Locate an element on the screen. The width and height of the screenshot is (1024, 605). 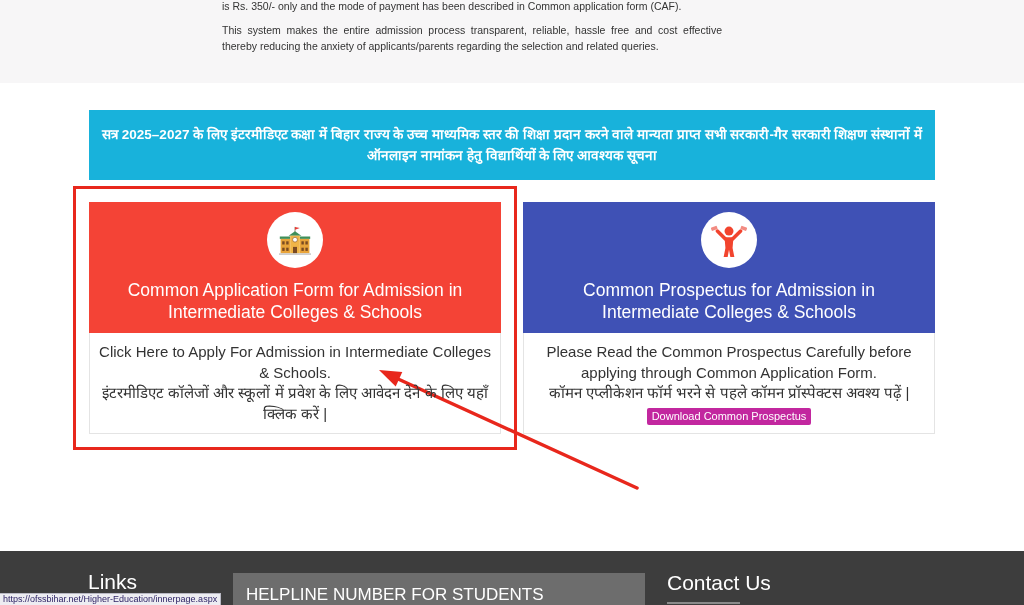
apply-link: Click Here to Apply For Admission in Intermediate Colleges & Schools. is located at coordinates (295, 362).